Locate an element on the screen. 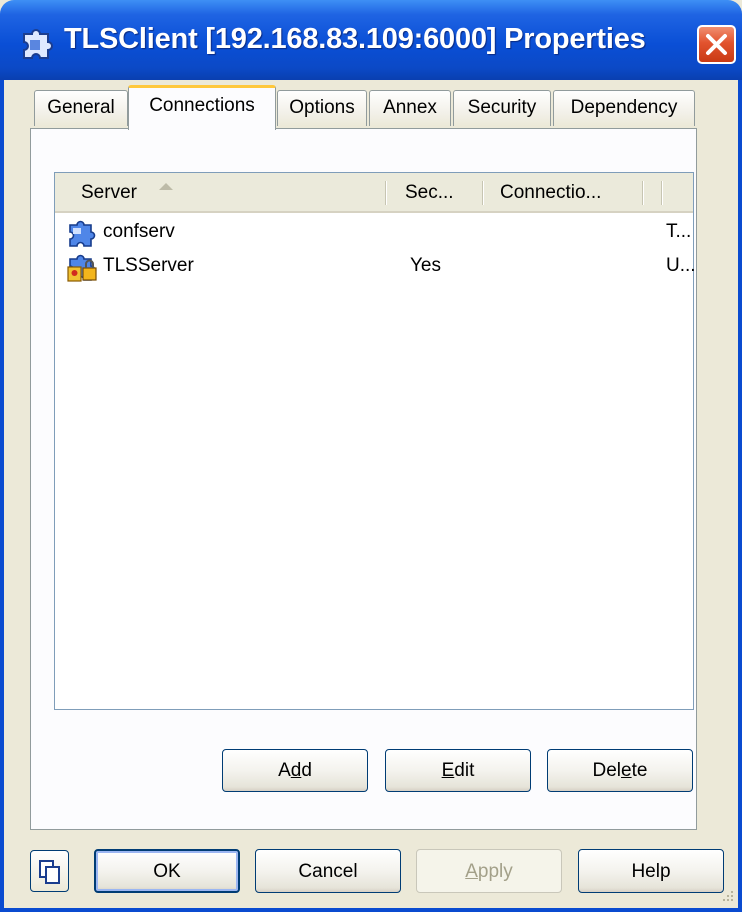  tab-label: Security is located at coordinates (502, 107).